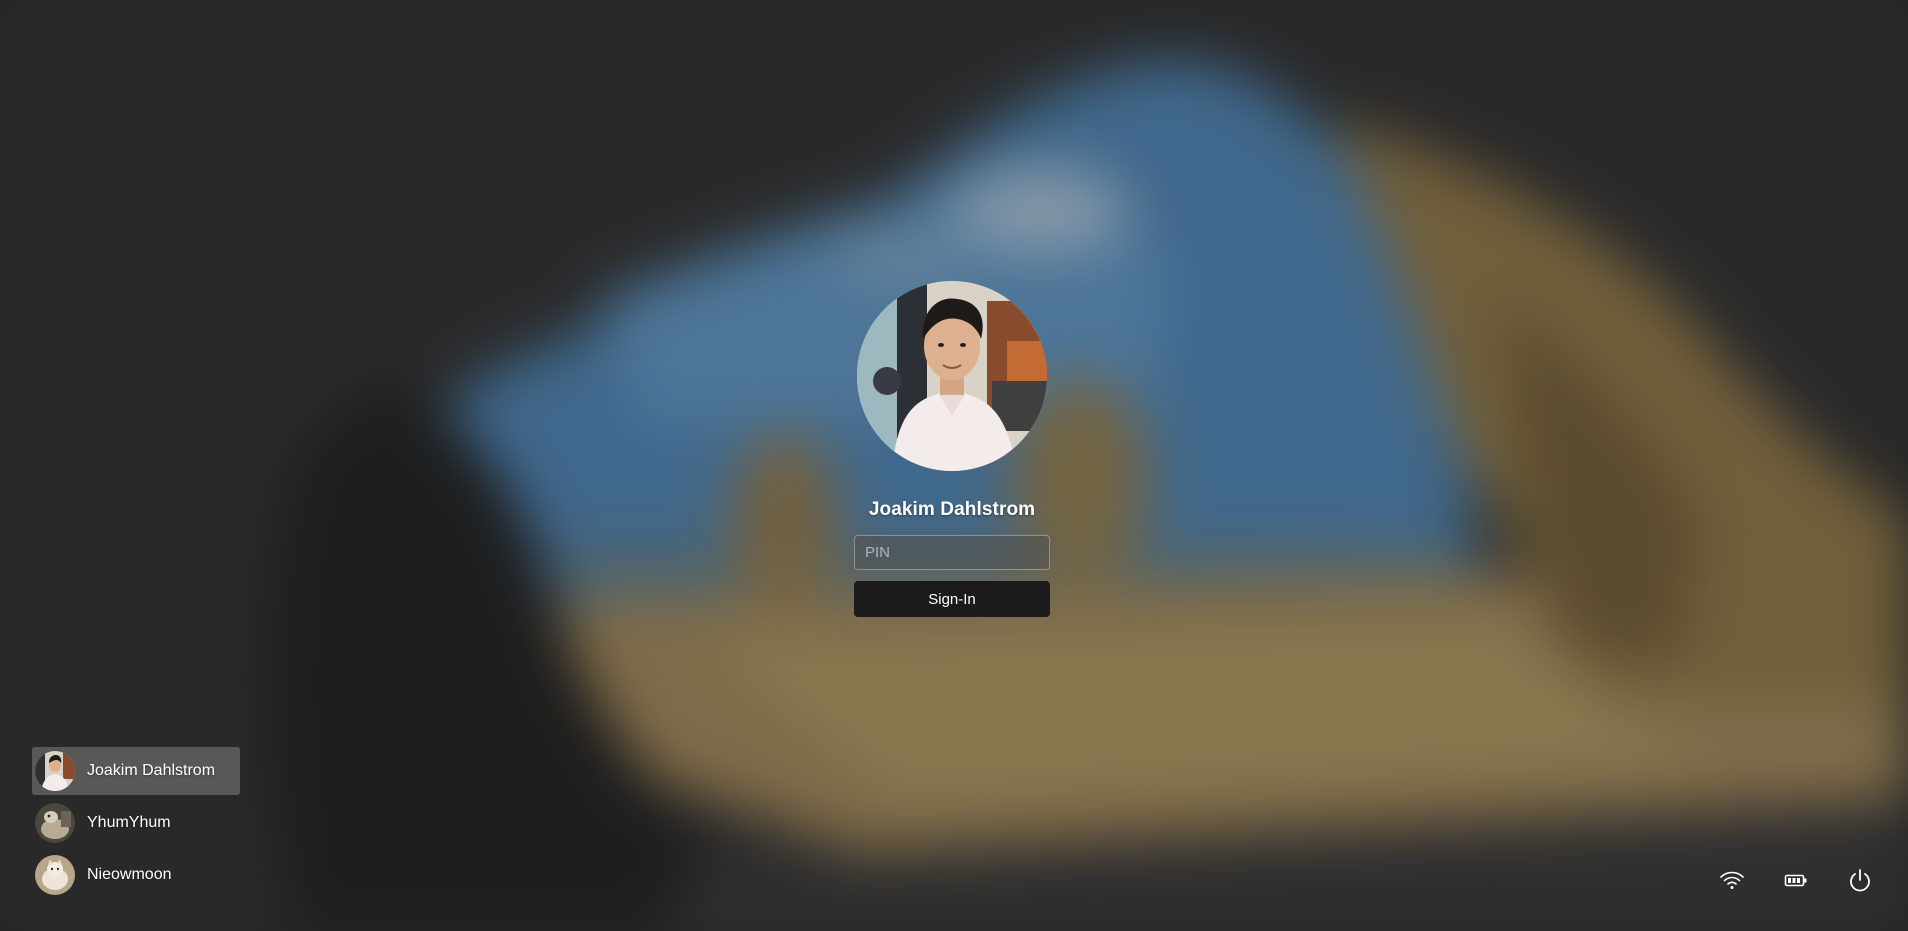 This screenshot has width=1908, height=931. I want to click on user-switcher: Joakim Dahlstrom YhumYhum Nieowmoon, so click(136, 825).